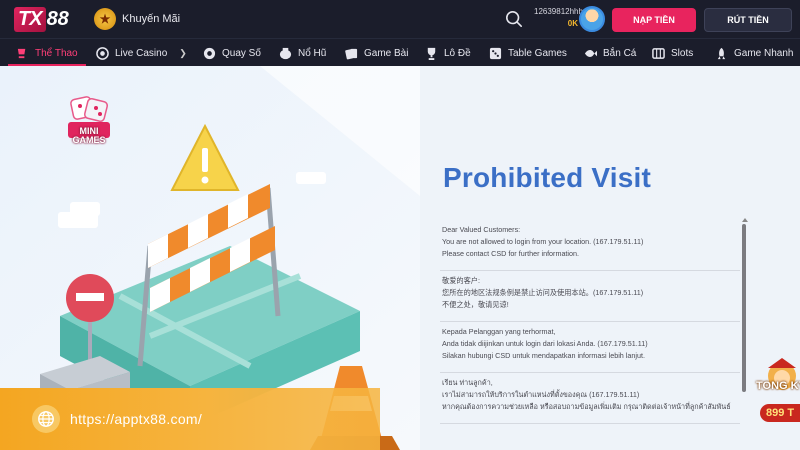  Describe the element at coordinates (102, 53) in the screenshot. I see `casino-chip-icon` at that location.